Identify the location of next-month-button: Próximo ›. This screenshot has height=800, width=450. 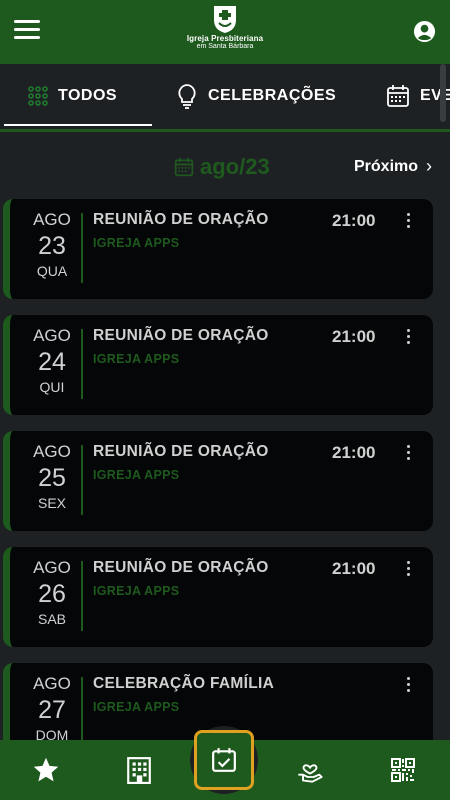
(393, 166).